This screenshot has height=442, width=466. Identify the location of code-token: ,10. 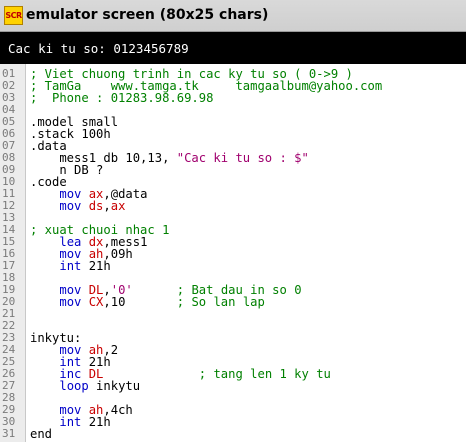
(140, 302).